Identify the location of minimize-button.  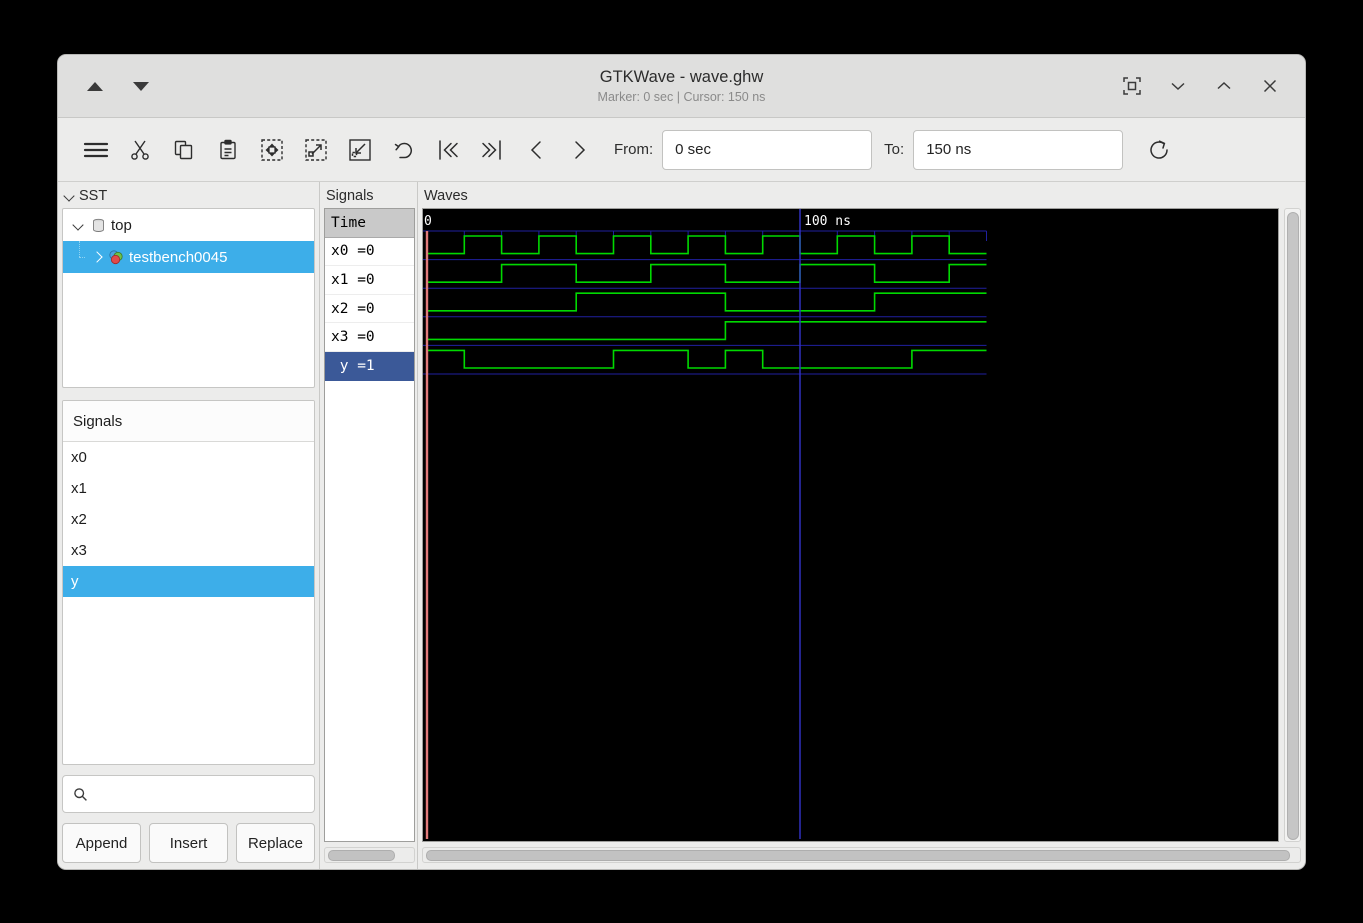
(1178, 86).